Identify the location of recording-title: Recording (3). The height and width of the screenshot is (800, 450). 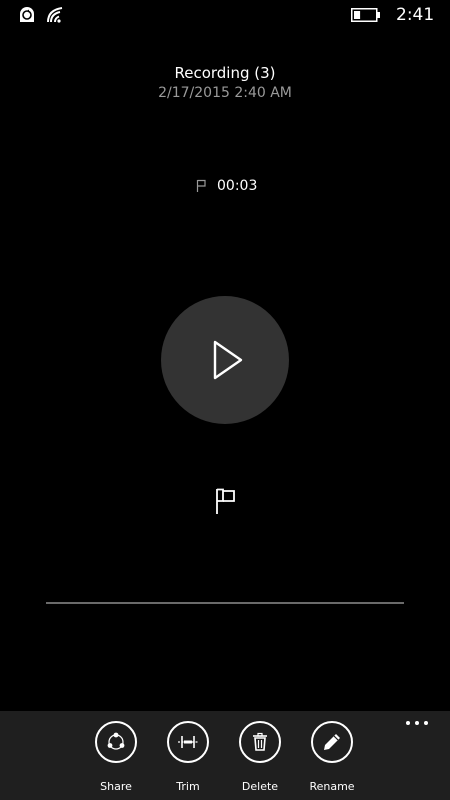
(225, 73).